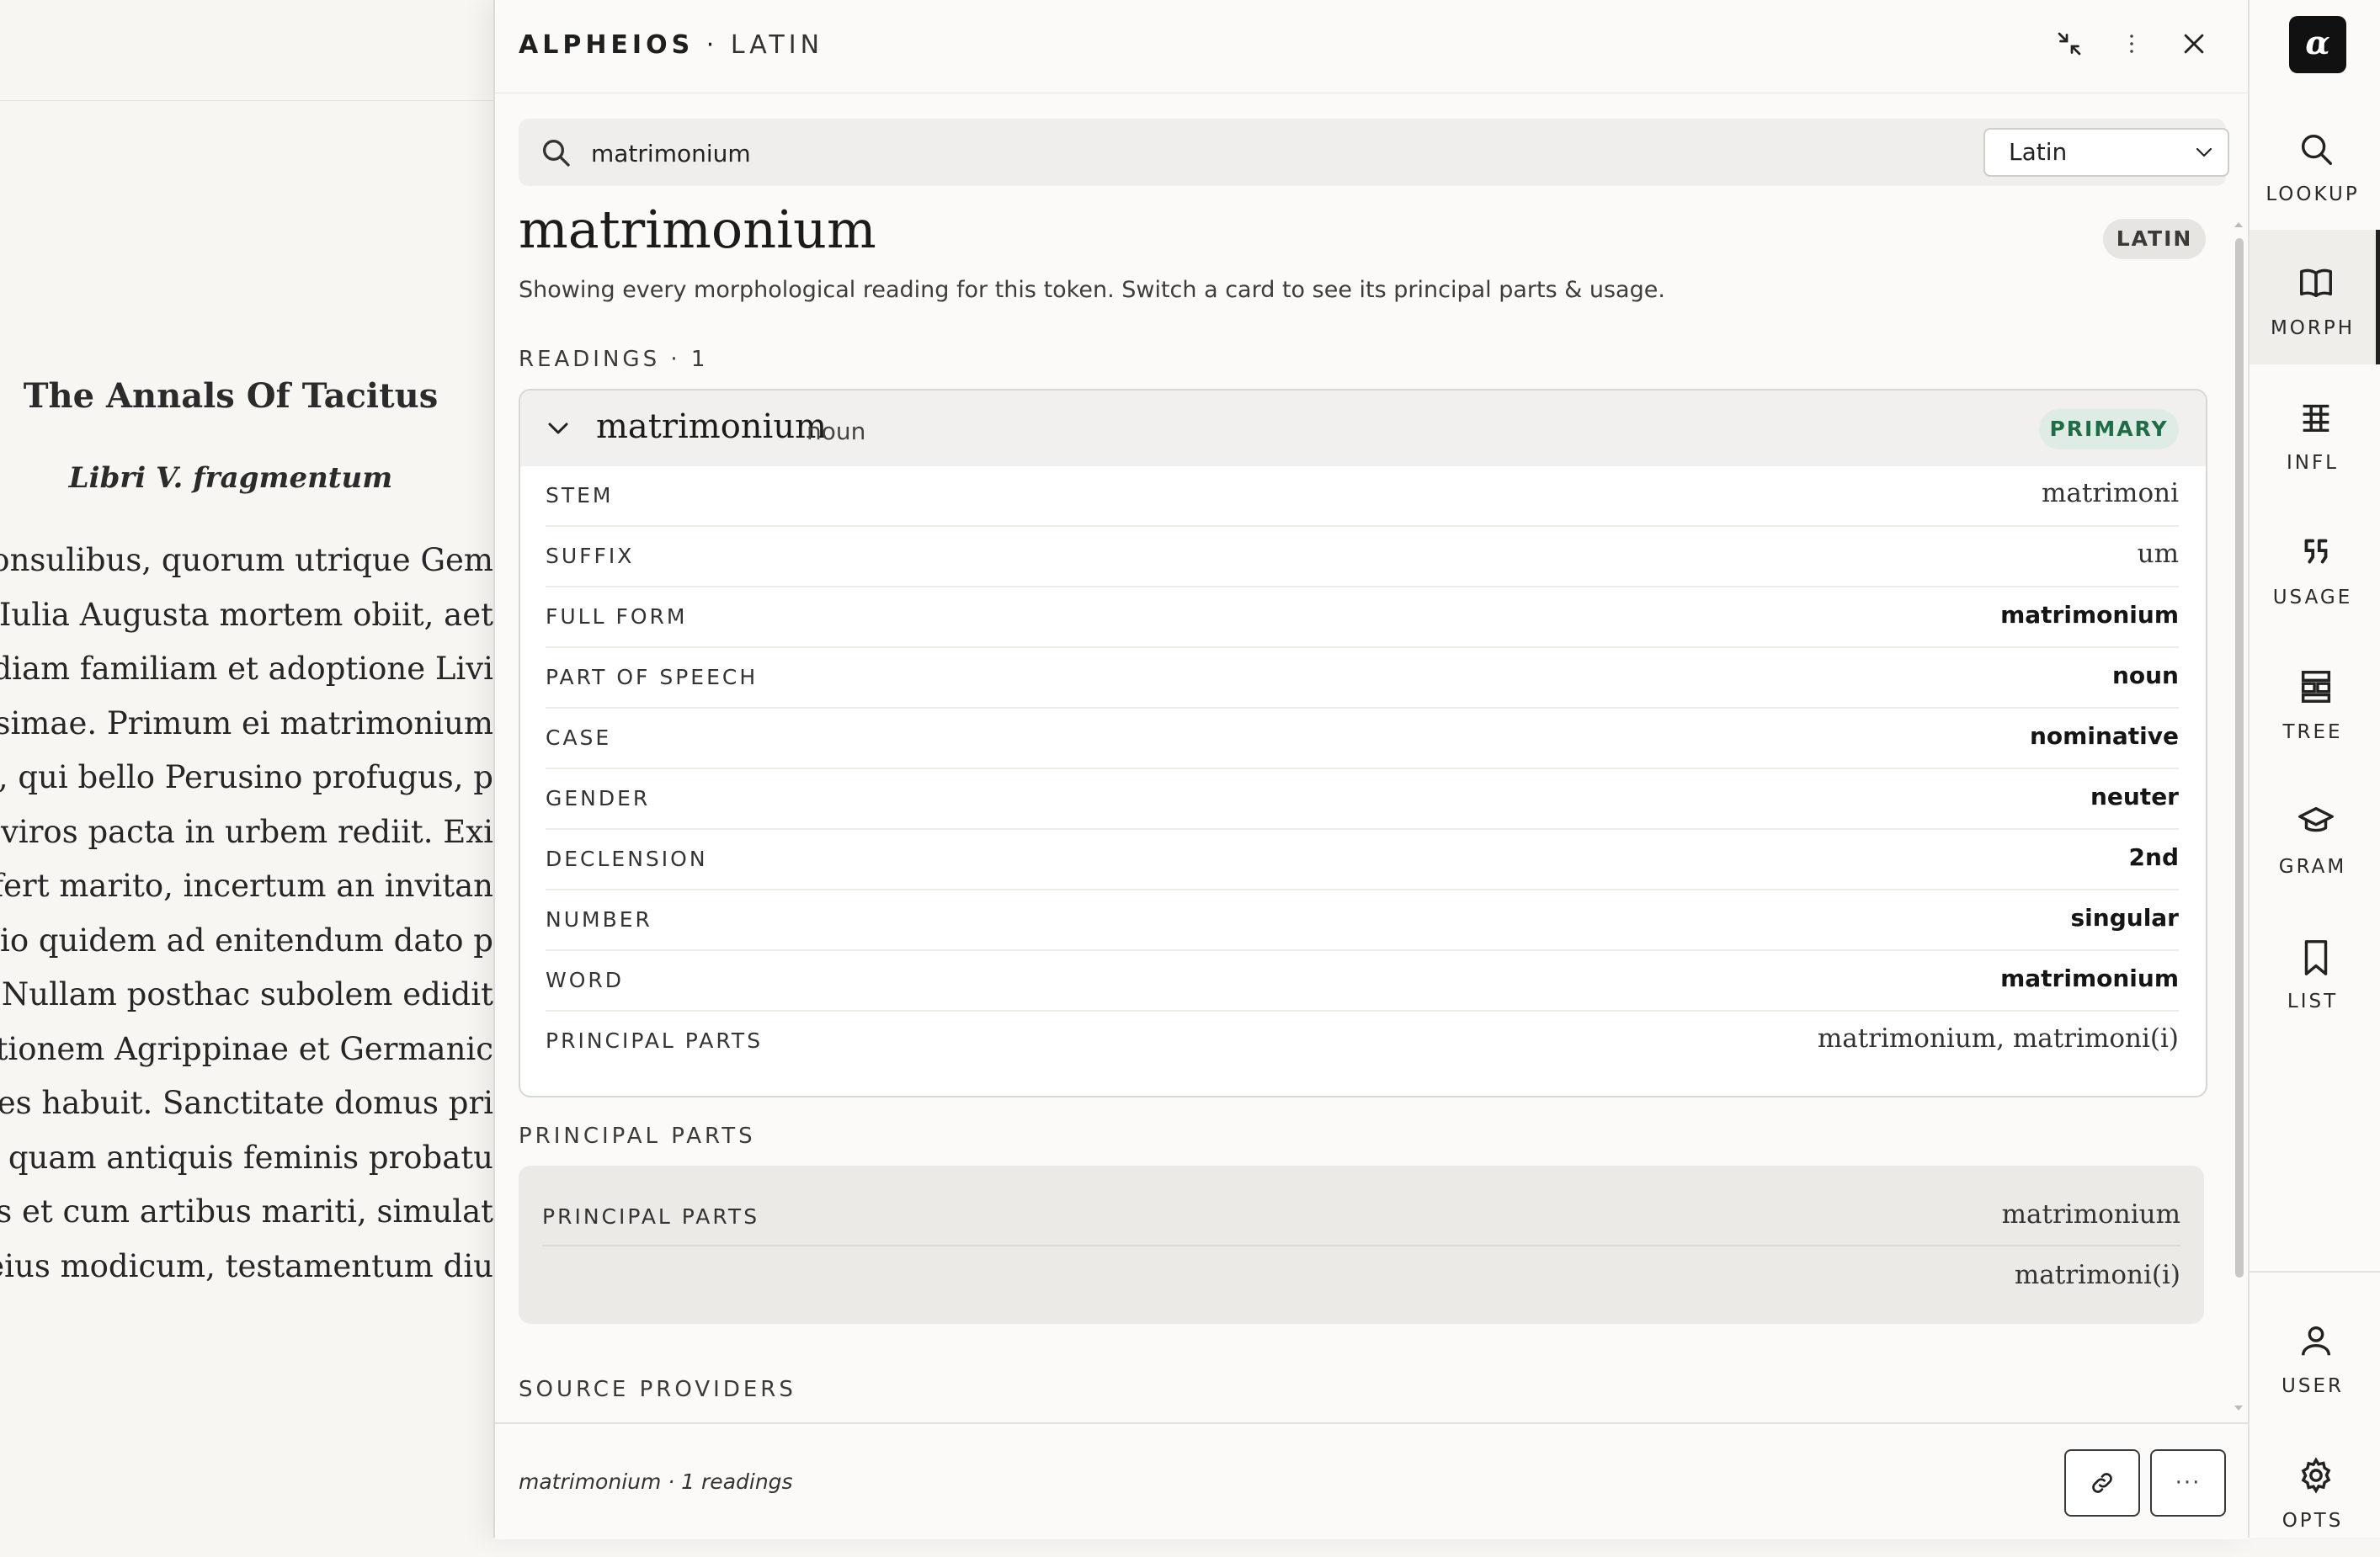 This screenshot has width=2380, height=1557. I want to click on rail-item-infl: INFL, so click(2315, 432).